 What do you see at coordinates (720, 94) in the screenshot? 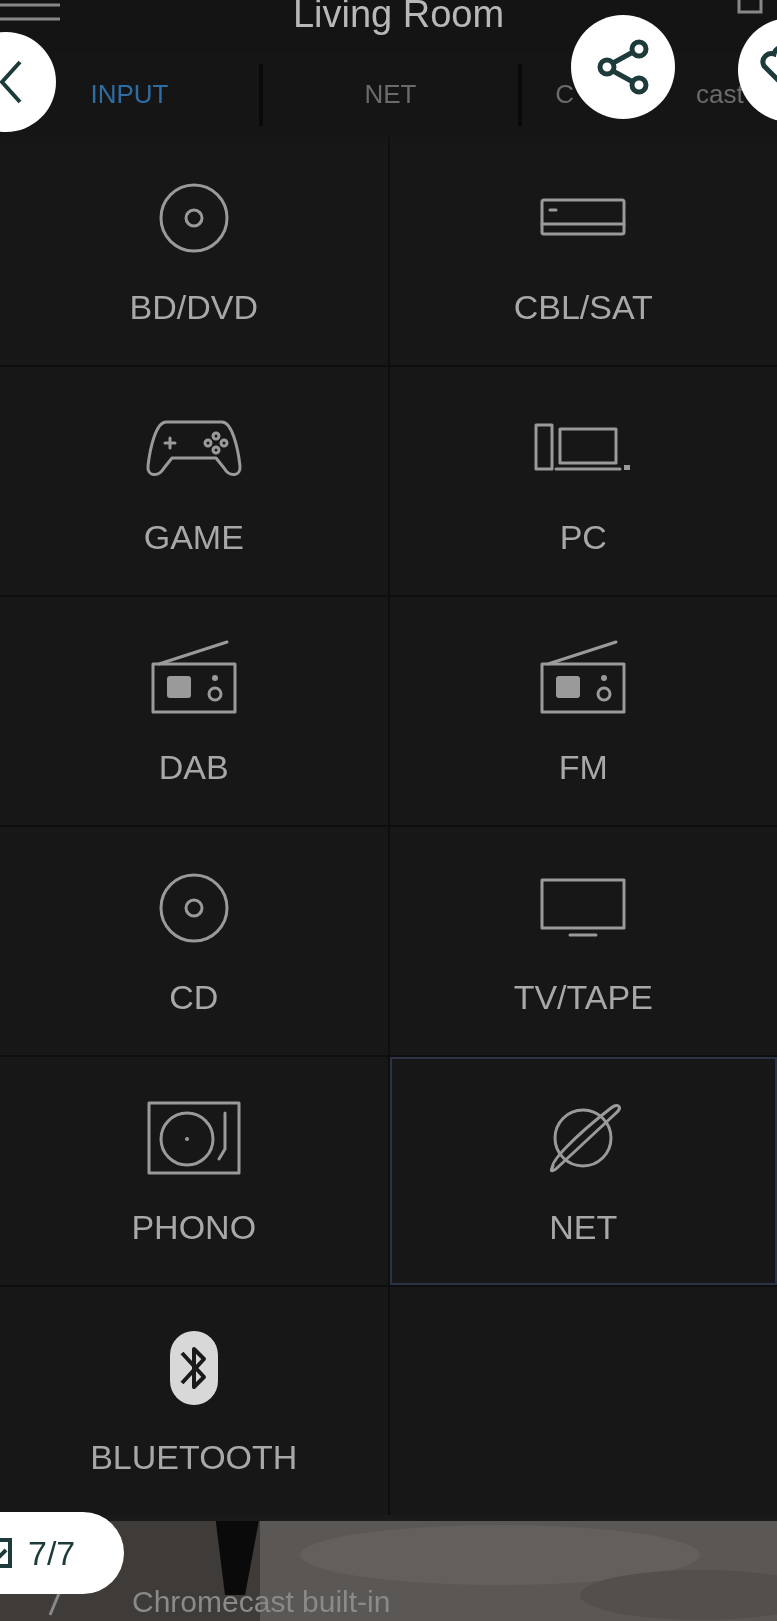
I see `tab-label-fragment: cast` at bounding box center [720, 94].